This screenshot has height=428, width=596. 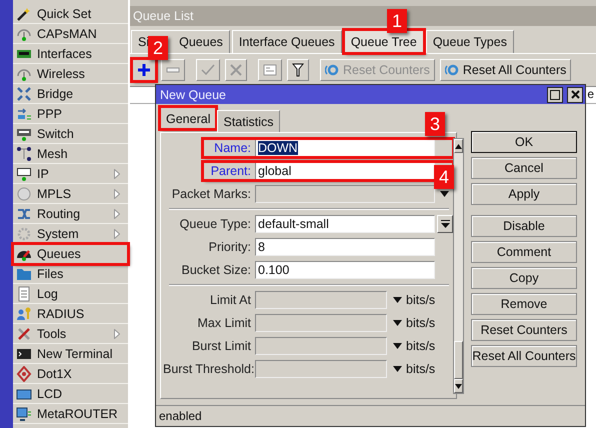 What do you see at coordinates (230, 300) in the screenshot?
I see `field-label: Limit At` at bounding box center [230, 300].